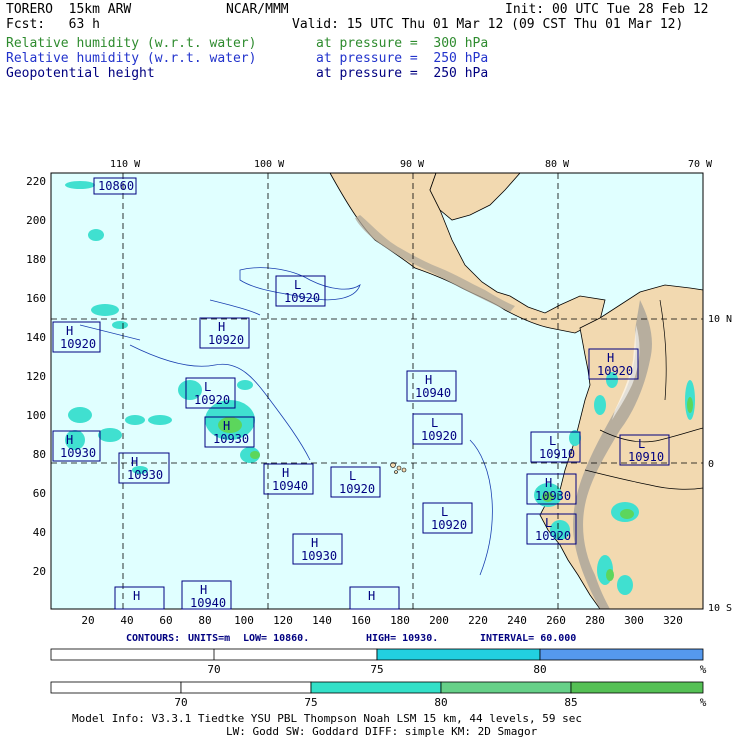 Image resolution: width=740 pixels, height=740 pixels. Describe the element at coordinates (478, 620) in the screenshot. I see `x-tick: 220` at that location.